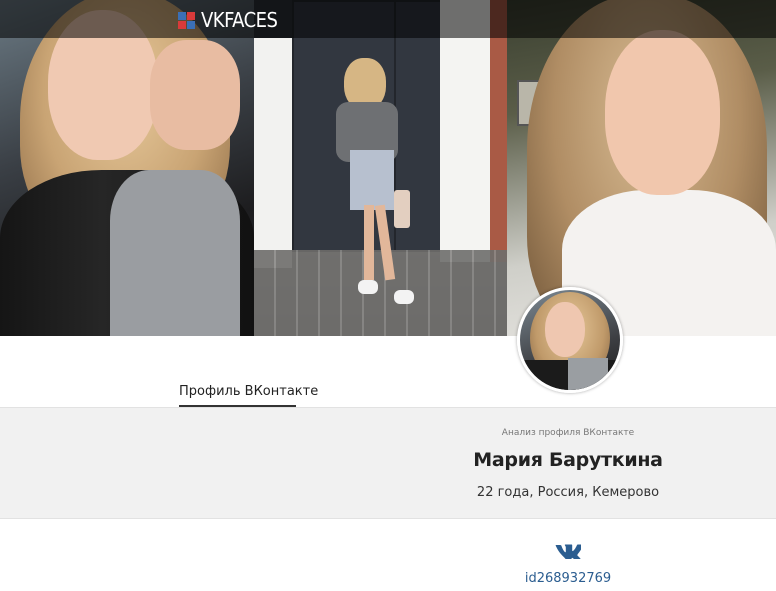 The image size is (776, 591). Describe the element at coordinates (568, 492) in the screenshot. I see `profile-meta: 22 года, Россия, Кемерово` at that location.